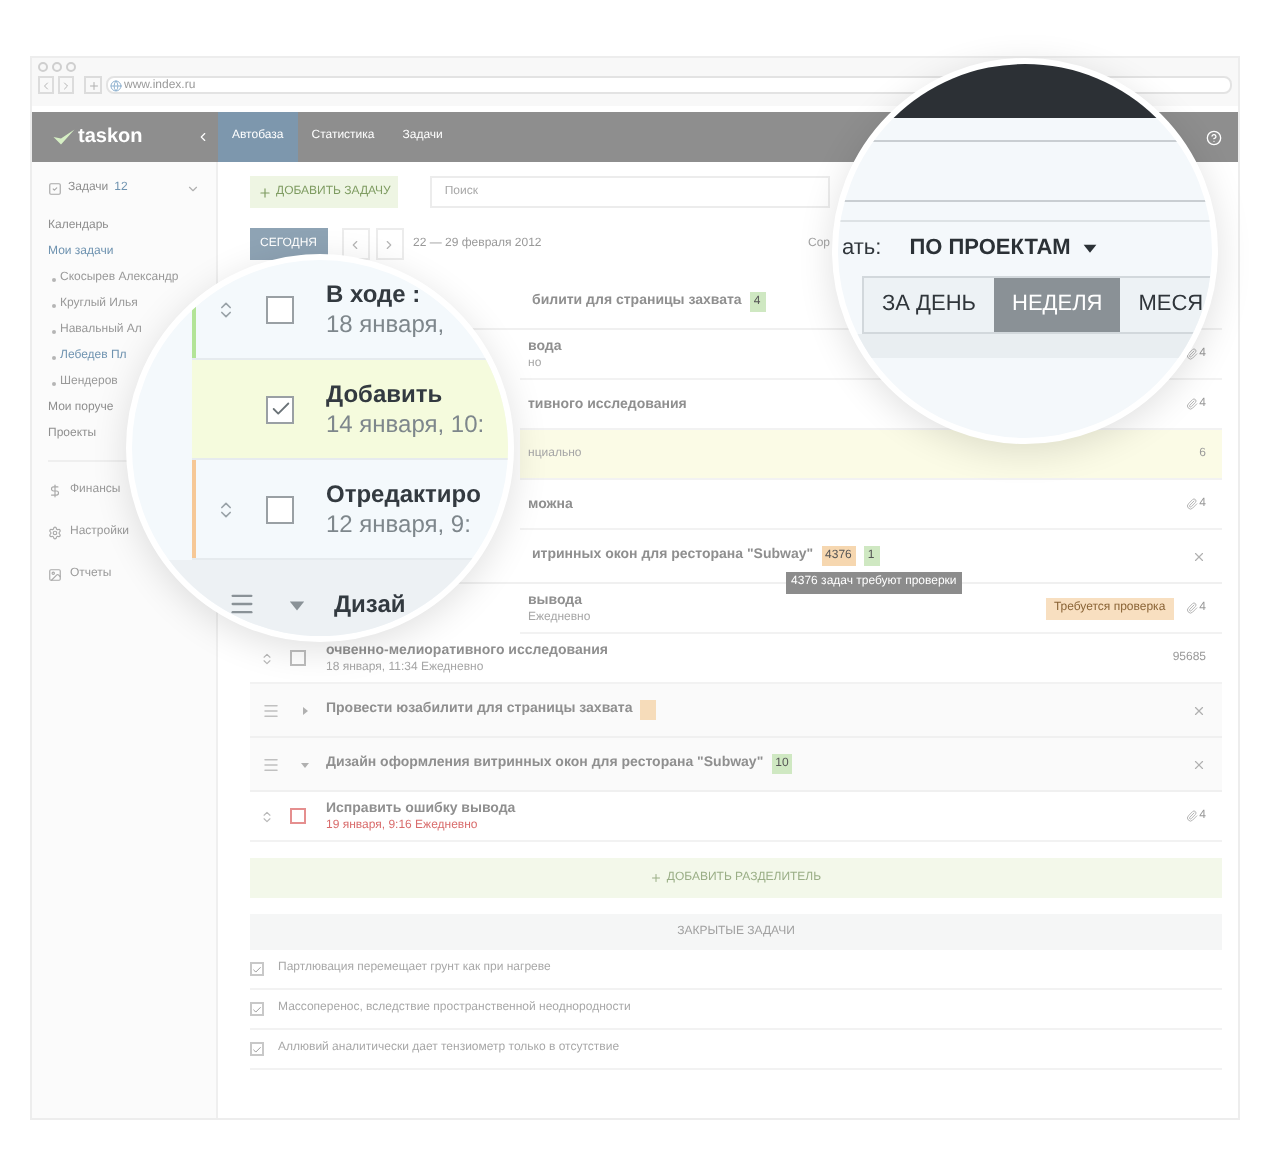  Describe the element at coordinates (862, 248) in the screenshot. I see `sort-label: ать:` at that location.